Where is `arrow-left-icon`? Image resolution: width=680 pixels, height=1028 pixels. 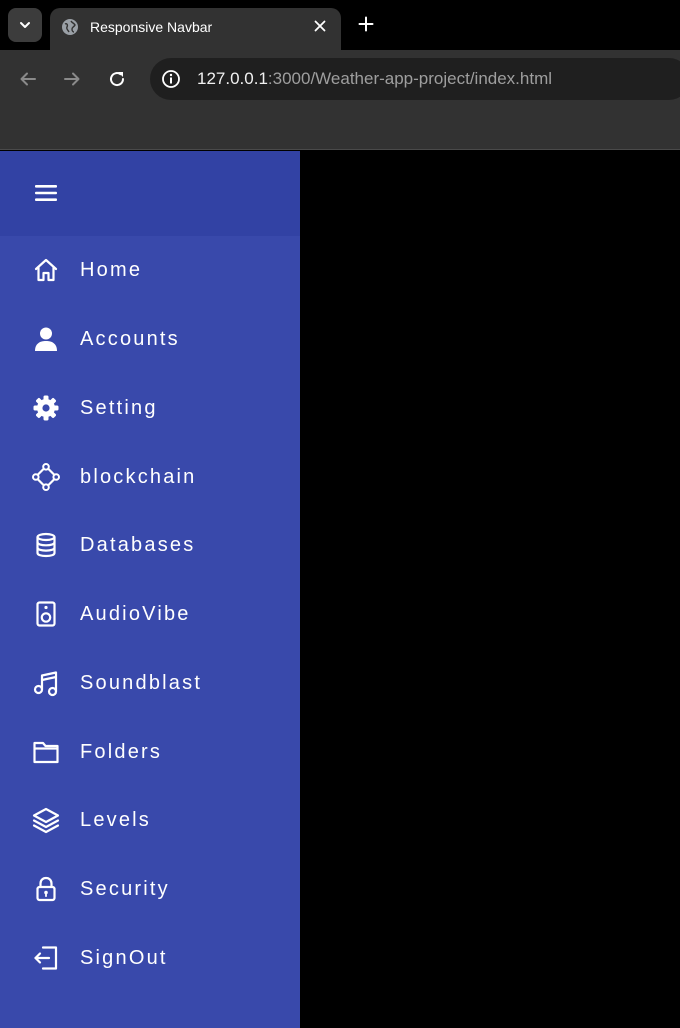 arrow-left-icon is located at coordinates (28, 79).